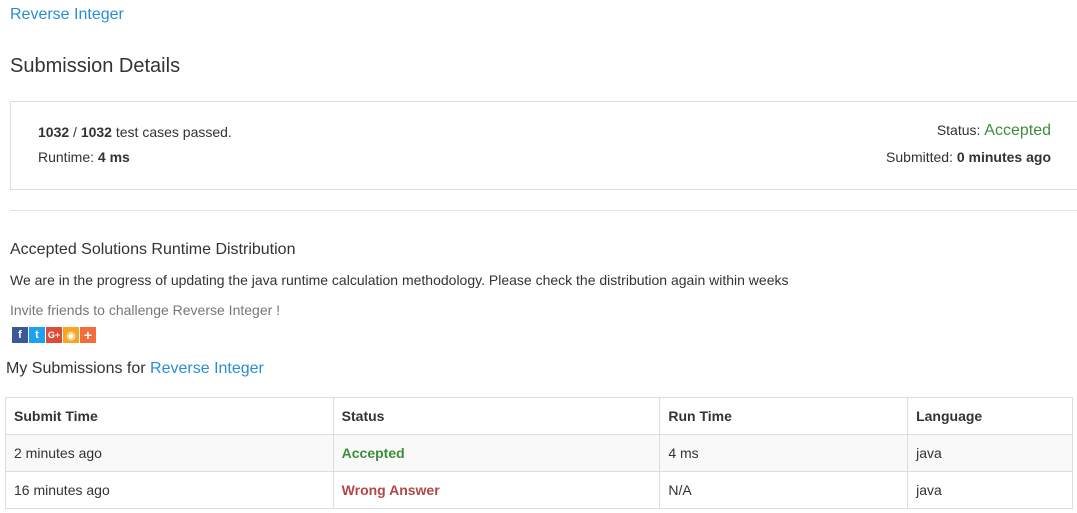 This screenshot has width=1077, height=513. I want to click on status-link: Wrong Answer, so click(391, 490).